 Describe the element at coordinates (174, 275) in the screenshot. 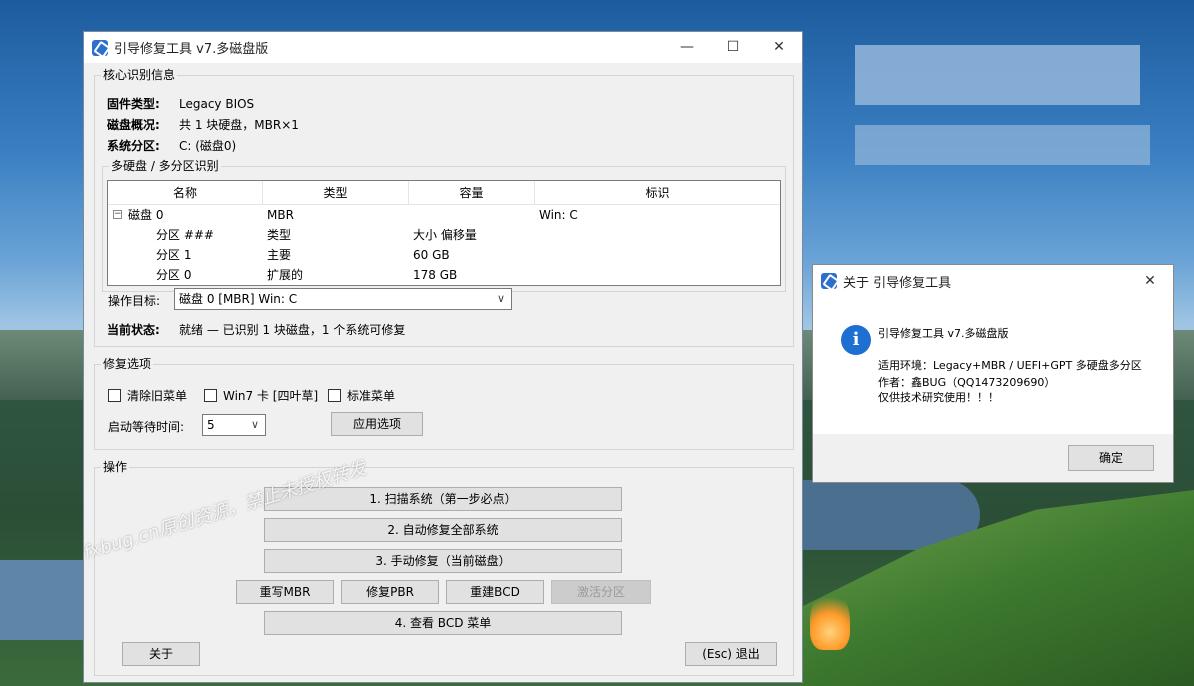

I see `row-name: 分区 0` at that location.